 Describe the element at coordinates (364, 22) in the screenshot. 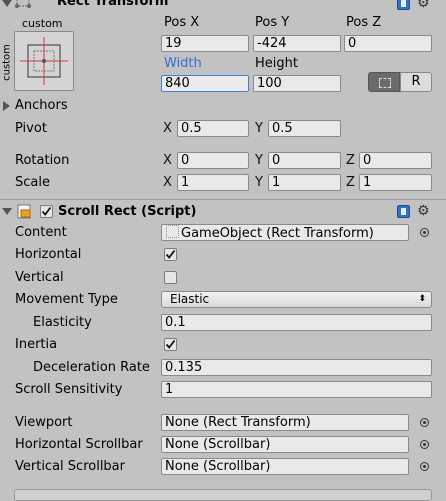

I see `pos-z-label: Pos Z` at that location.